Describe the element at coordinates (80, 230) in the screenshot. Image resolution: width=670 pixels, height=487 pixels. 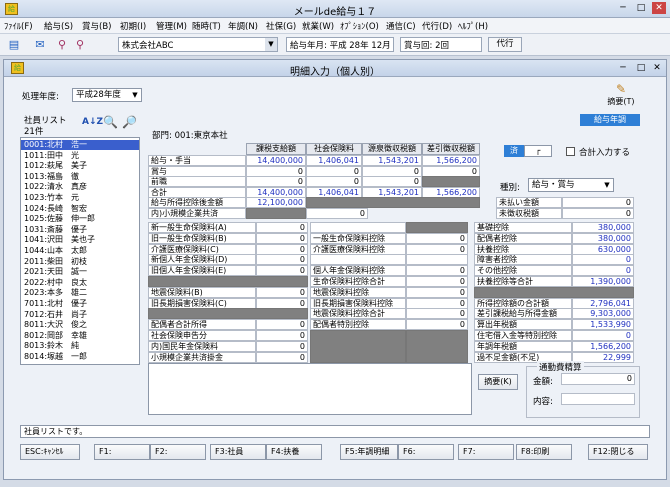
I see `employee-item: 1031:斎藤 優子` at that location.